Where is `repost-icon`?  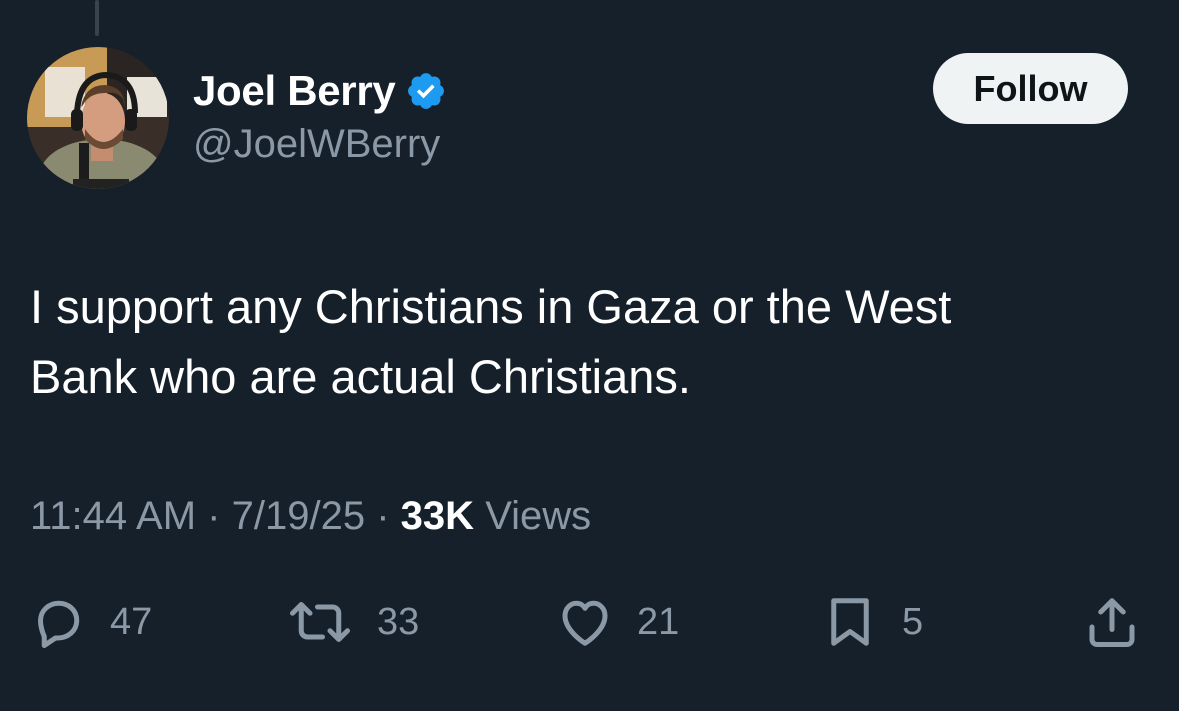 repost-icon is located at coordinates (320, 622).